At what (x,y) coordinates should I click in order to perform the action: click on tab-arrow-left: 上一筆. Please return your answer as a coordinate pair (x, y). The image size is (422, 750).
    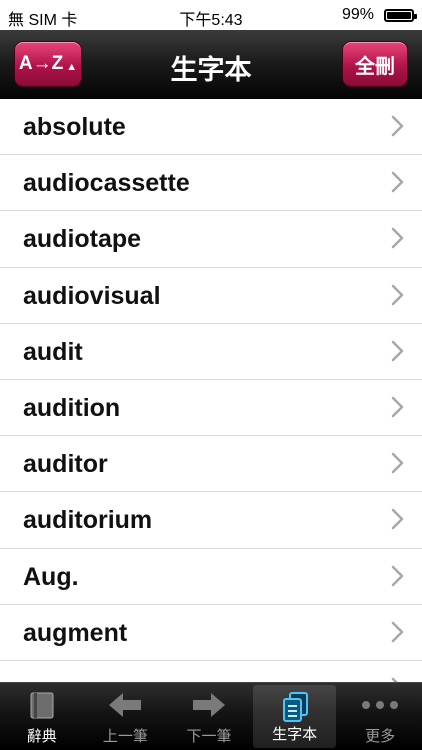
    Looking at the image, I should click on (126, 716).